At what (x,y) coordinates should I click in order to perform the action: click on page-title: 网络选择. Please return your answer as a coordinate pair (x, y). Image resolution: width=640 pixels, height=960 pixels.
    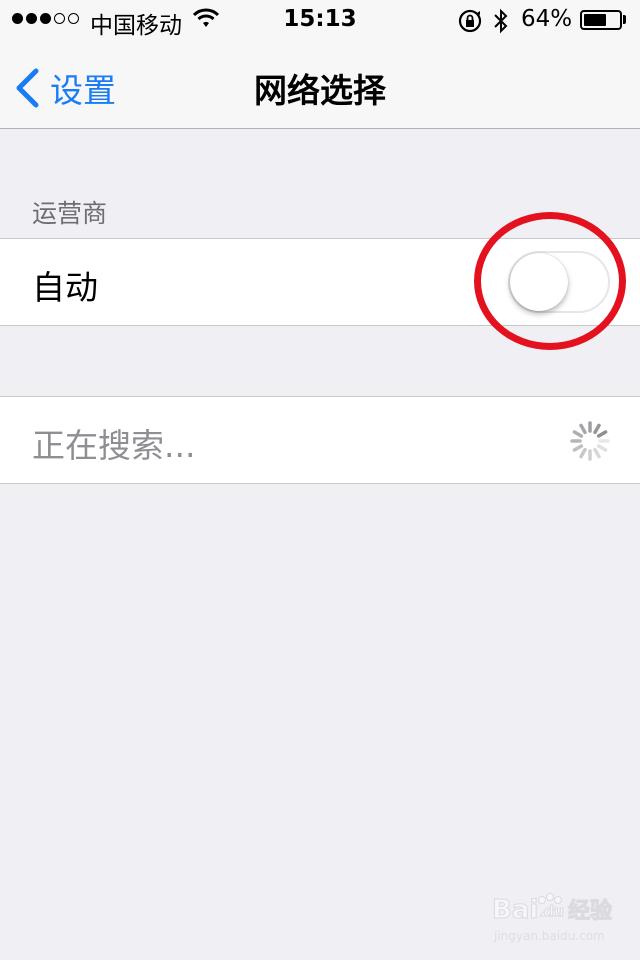
    Looking at the image, I should click on (320, 90).